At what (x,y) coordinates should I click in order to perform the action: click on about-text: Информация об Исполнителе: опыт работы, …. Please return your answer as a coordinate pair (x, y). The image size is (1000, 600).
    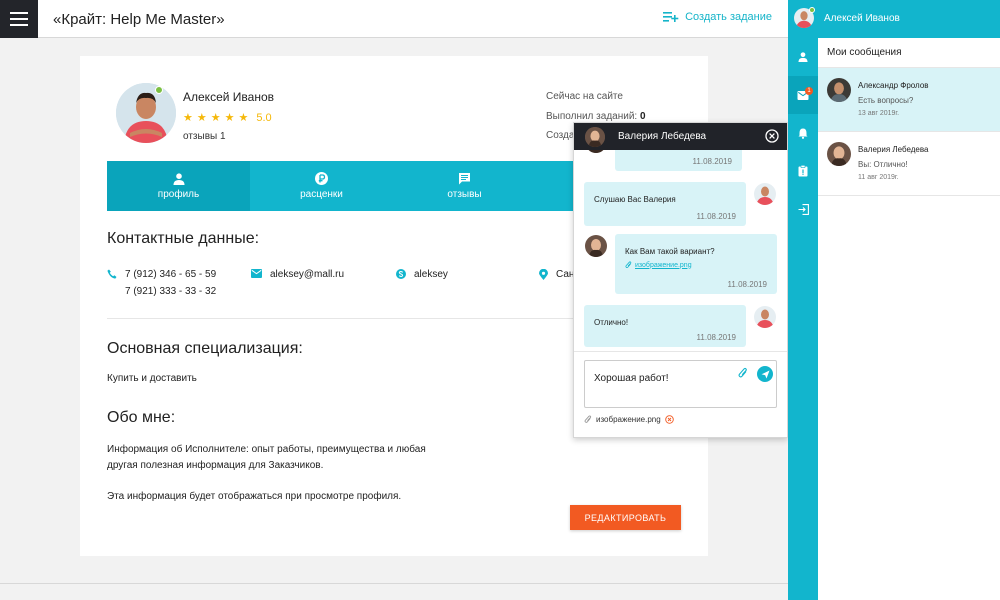
    Looking at the image, I should click on (266, 449).